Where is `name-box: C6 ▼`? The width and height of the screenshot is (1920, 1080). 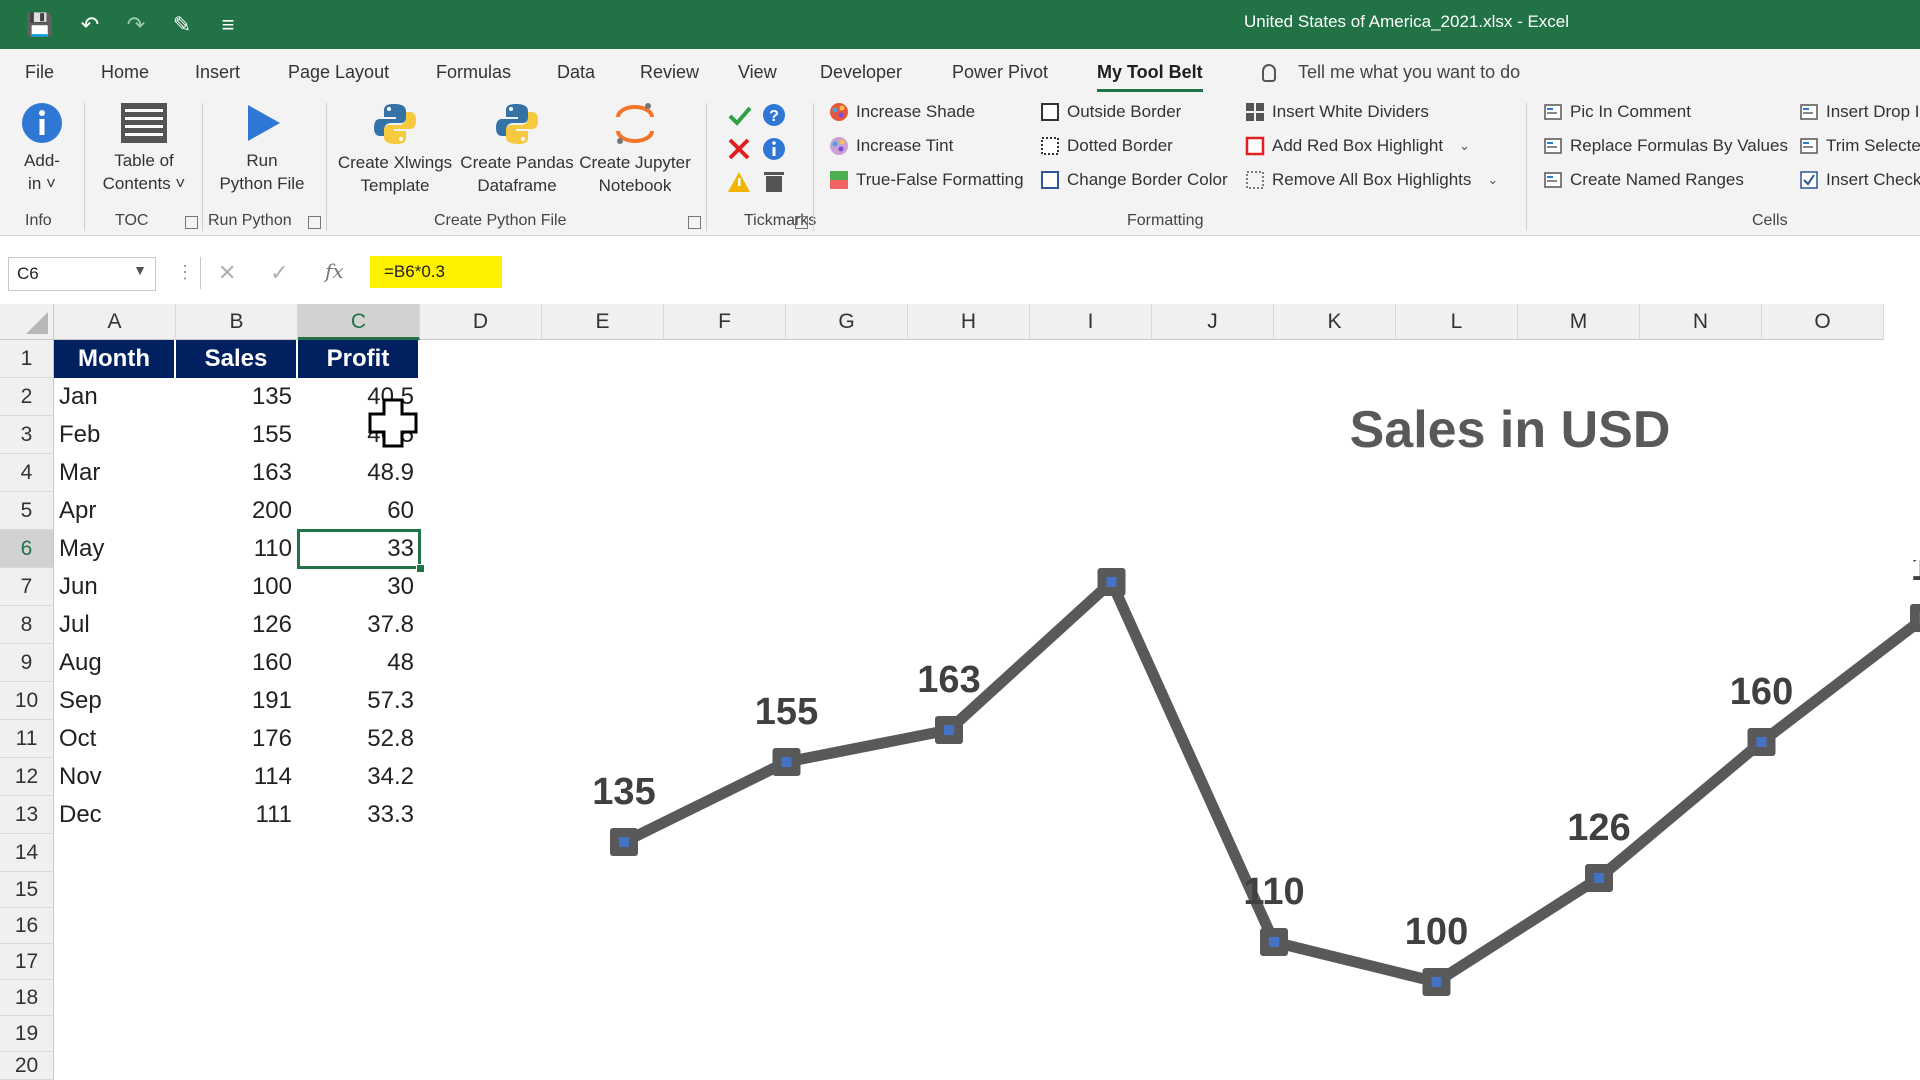 name-box: C6 ▼ is located at coordinates (82, 274).